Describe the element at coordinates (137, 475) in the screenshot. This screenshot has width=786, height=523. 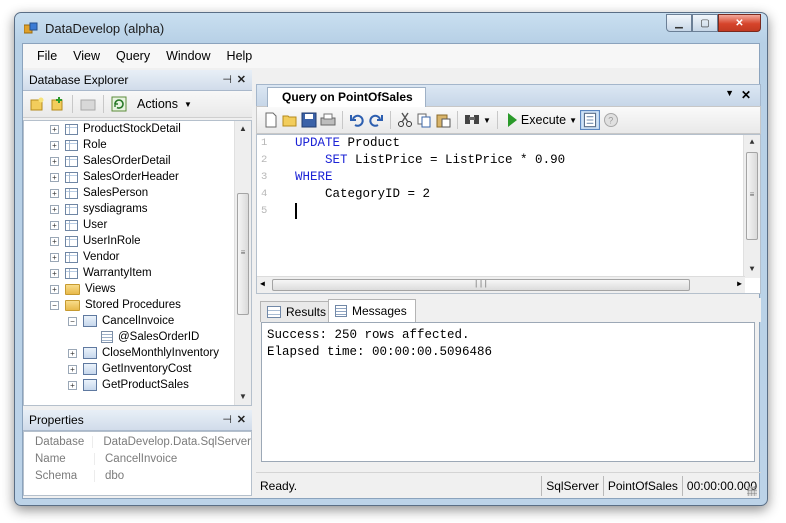
I see `property-row: Schema dbo` at that location.